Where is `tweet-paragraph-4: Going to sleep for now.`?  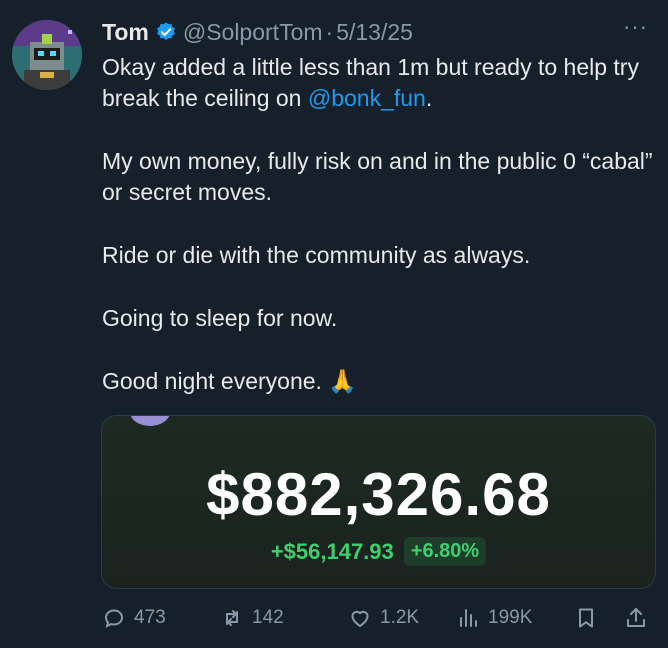 tweet-paragraph-4: Going to sleep for now. is located at coordinates (220, 318).